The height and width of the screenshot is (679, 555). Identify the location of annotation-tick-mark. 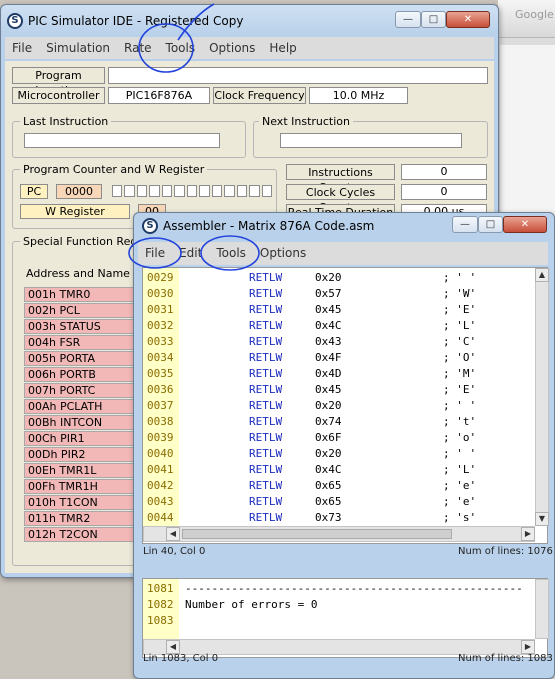
(196, 22).